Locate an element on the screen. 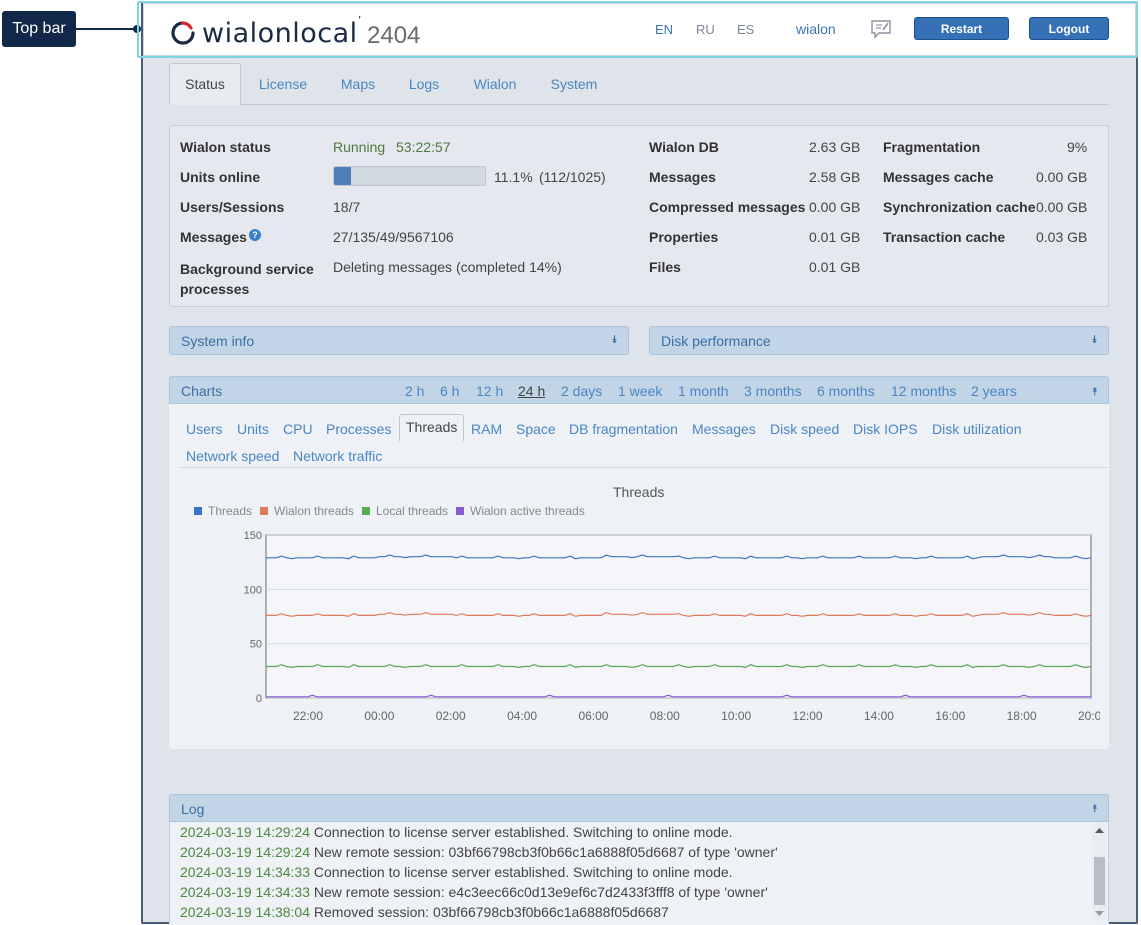 The image size is (1141, 925). files-value: 0.01 GB is located at coordinates (835, 267).